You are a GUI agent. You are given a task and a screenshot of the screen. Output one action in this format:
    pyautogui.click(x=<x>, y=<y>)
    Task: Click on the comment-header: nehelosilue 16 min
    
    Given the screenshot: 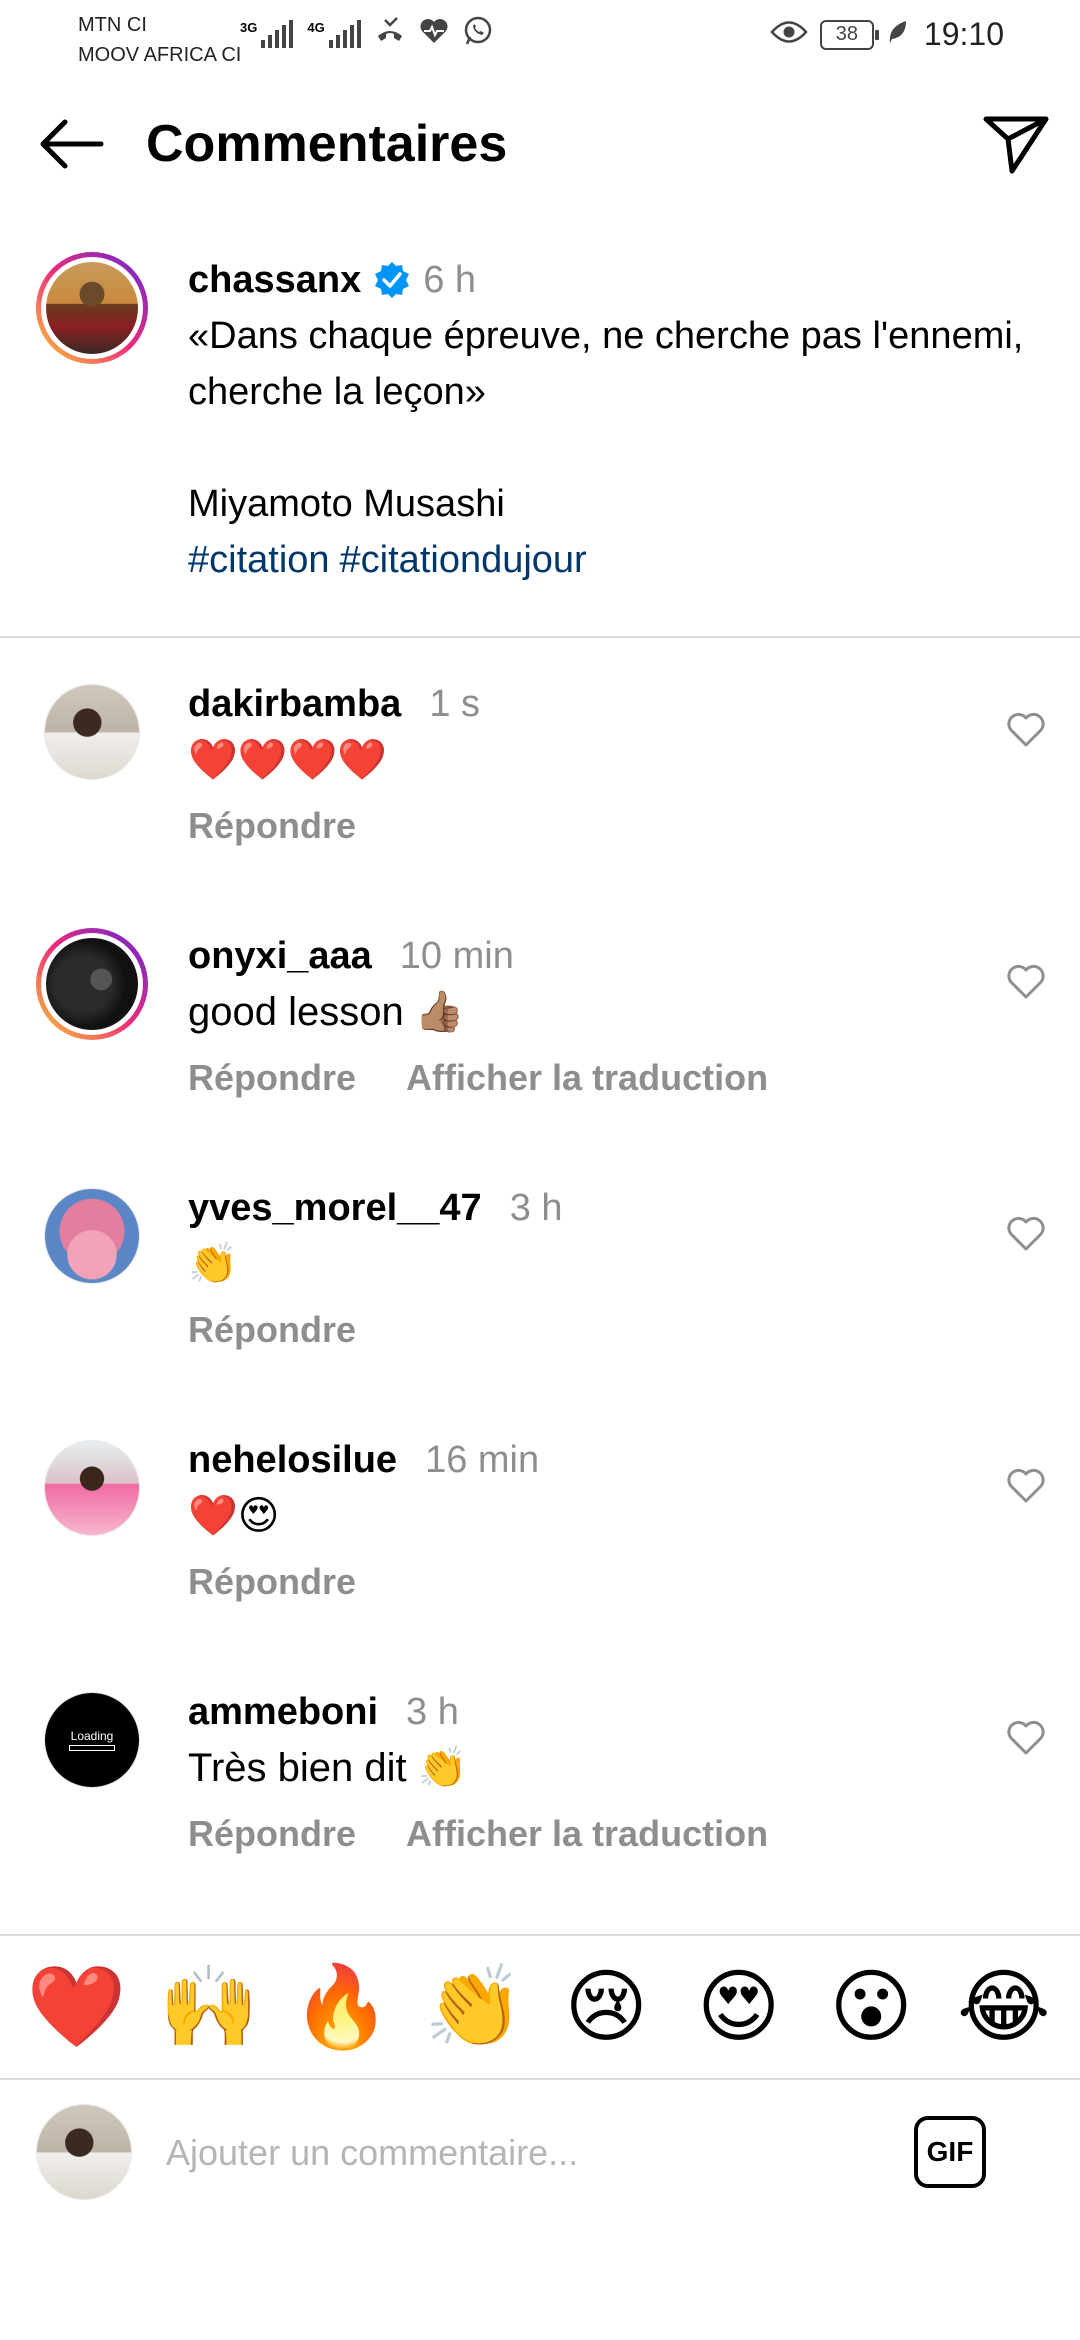 What is the action you would take?
    pyautogui.click(x=568, y=1460)
    